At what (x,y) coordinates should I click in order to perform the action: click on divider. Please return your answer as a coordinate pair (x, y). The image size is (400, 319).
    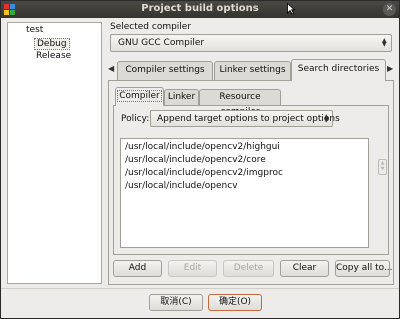
    Looking at the image, I should click on (200, 288).